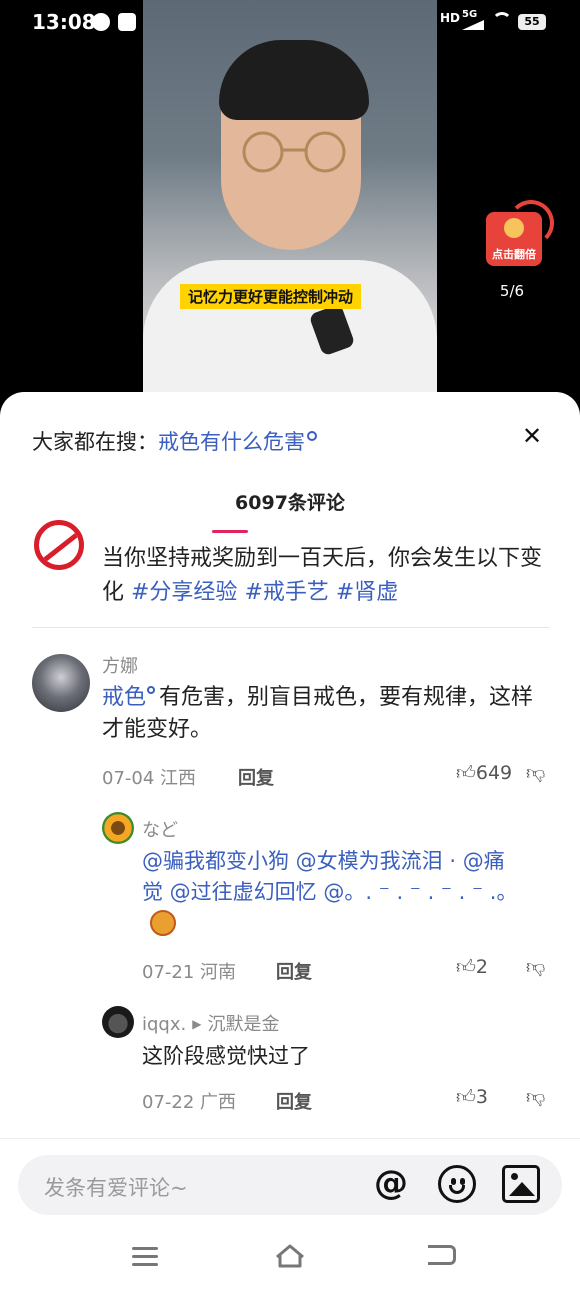 This screenshot has height=1293, width=580. Describe the element at coordinates (231, 442) in the screenshot. I see `hot-search-term: 戒色有什么危害` at that location.